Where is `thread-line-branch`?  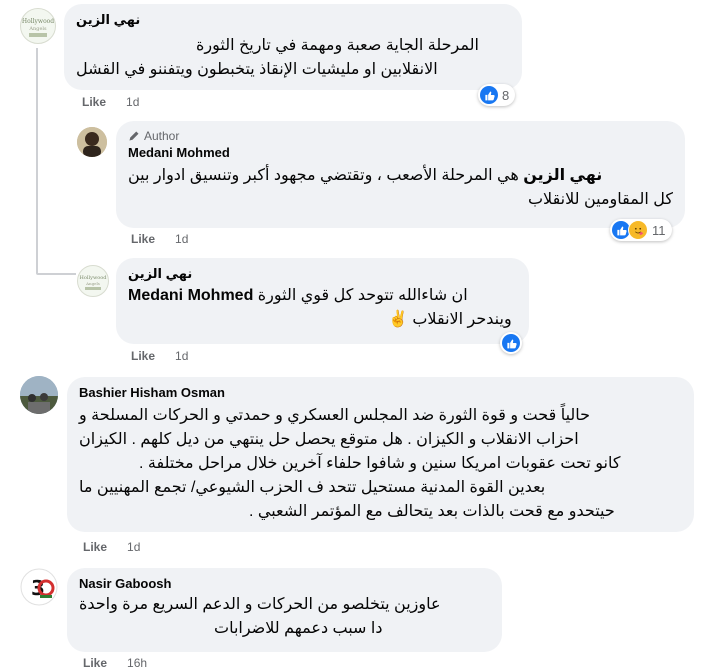 thread-line-branch is located at coordinates (56, 274).